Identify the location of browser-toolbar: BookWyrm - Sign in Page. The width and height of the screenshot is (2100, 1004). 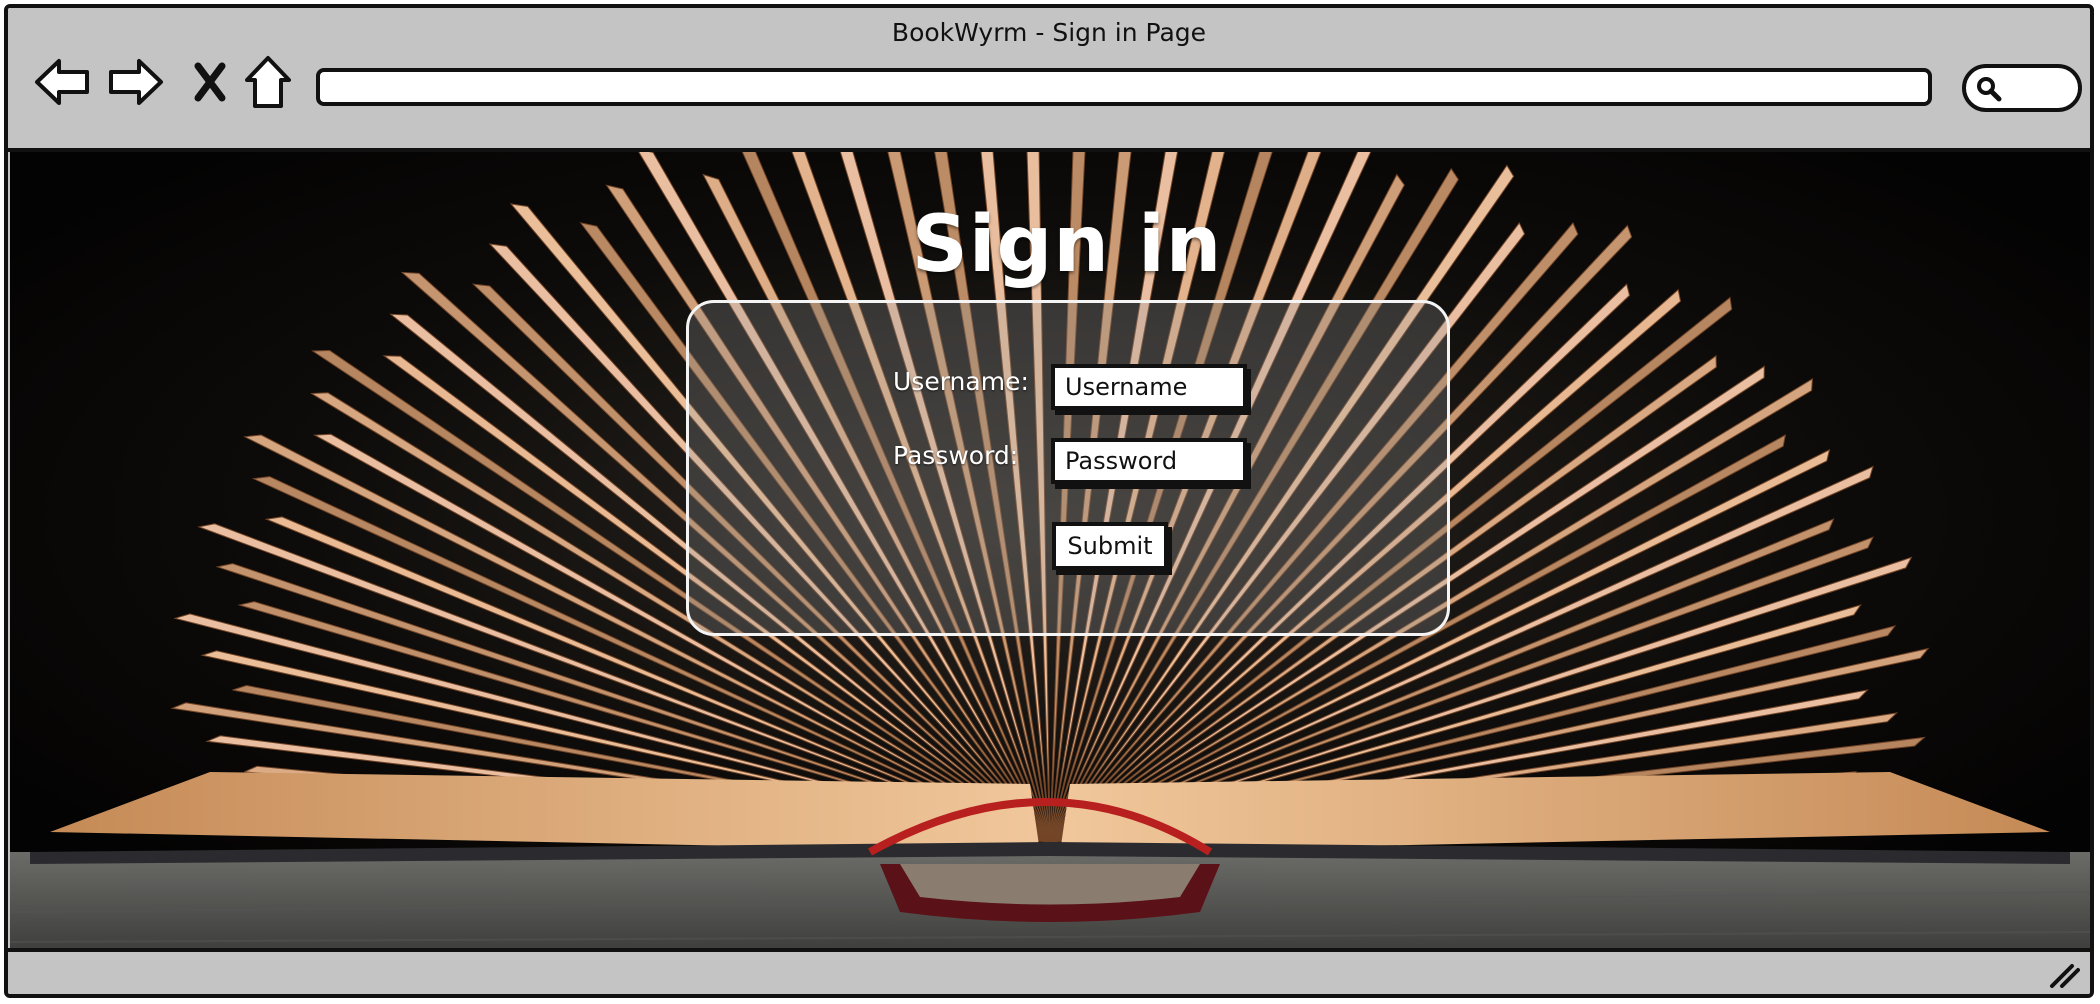
(1049, 80).